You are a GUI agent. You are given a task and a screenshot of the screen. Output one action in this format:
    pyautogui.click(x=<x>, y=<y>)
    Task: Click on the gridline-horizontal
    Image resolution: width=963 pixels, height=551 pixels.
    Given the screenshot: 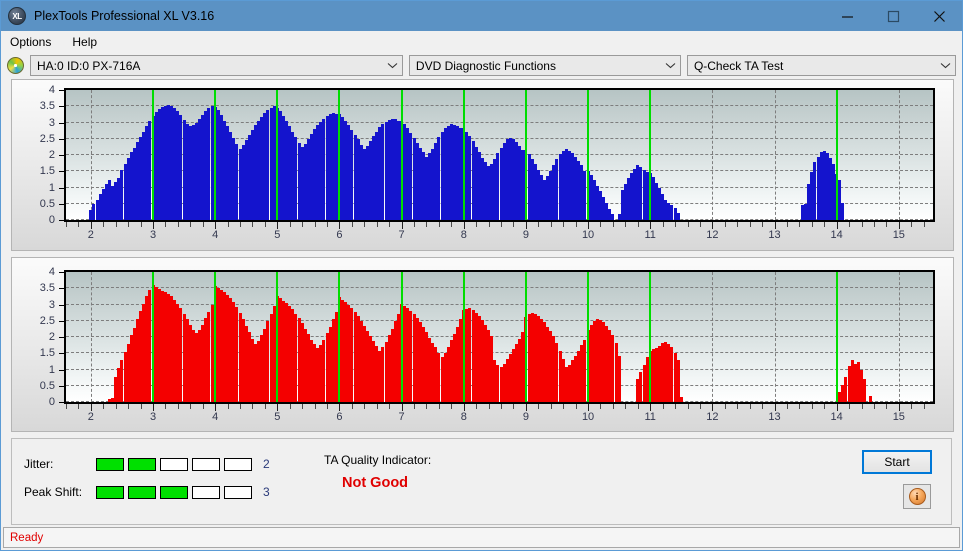 What is the action you would take?
    pyautogui.click(x=499, y=271)
    